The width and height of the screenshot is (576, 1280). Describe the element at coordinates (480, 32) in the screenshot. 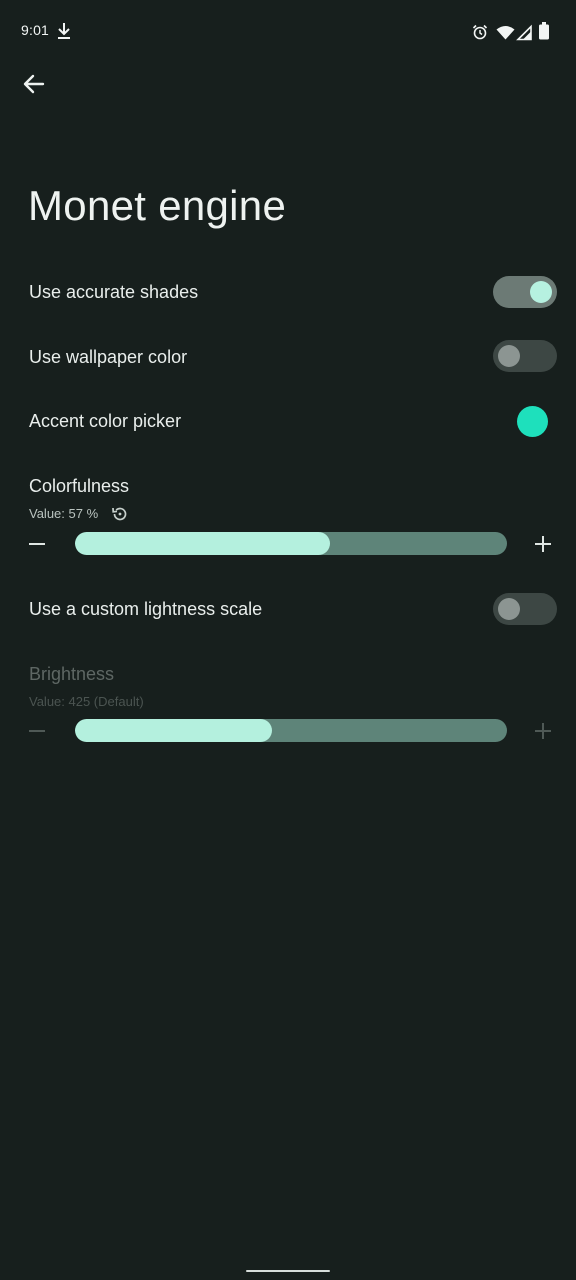

I see `alarm-icon` at that location.